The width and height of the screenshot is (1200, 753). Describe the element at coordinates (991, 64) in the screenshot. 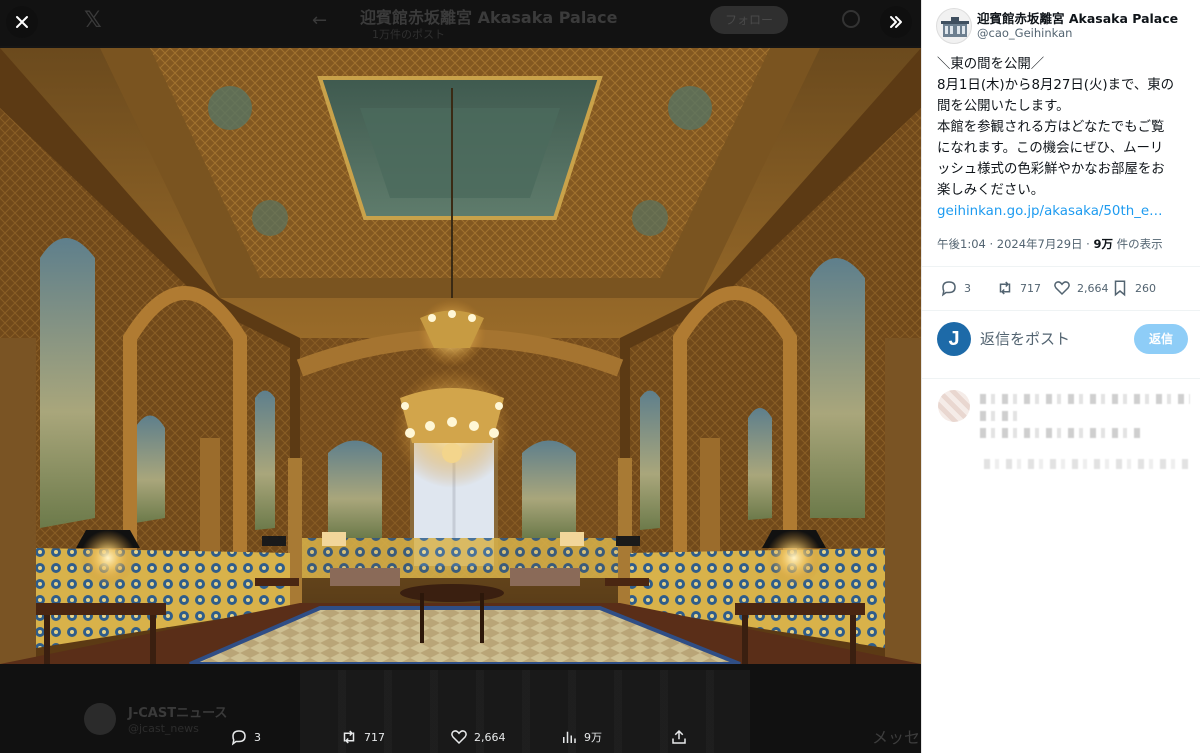

I see `post-line: ＼東の間を公開／` at that location.